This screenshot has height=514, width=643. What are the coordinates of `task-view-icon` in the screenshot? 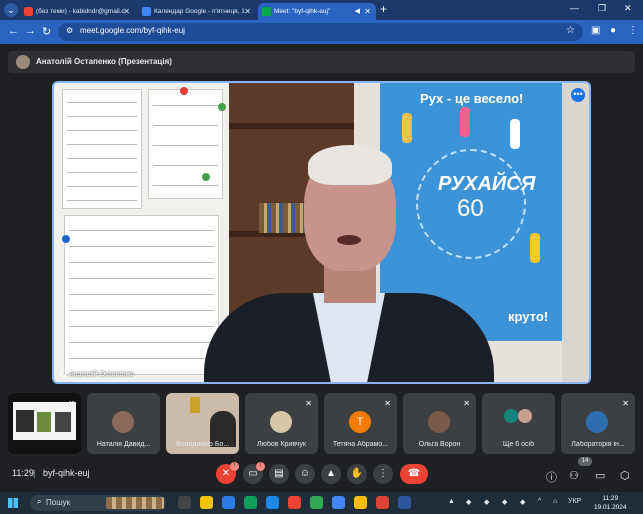 It's located at (184, 502).